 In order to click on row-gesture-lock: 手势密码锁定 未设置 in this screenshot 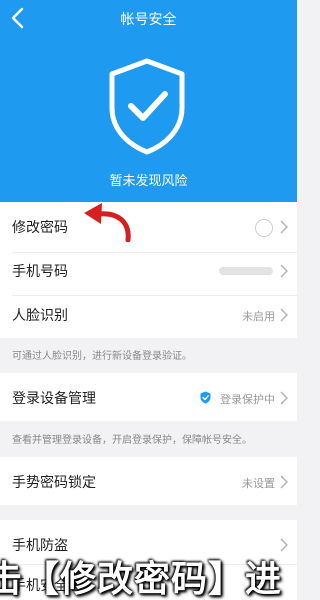, I will do `click(148, 482)`.